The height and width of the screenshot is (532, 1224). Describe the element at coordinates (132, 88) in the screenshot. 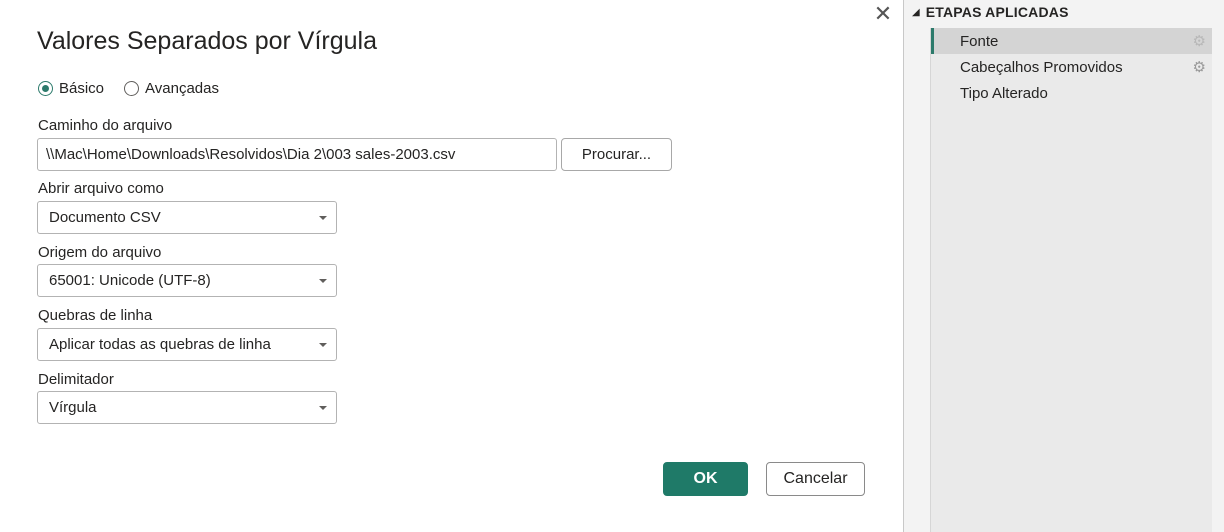

I see `radio-unchecked-icon` at that location.